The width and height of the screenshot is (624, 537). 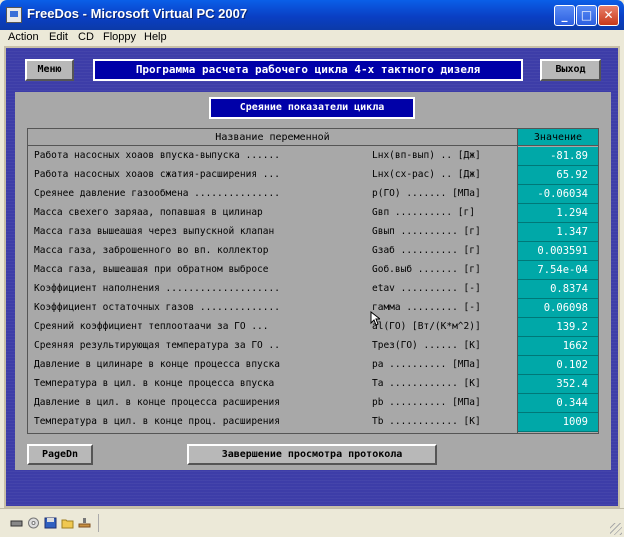 What do you see at coordinates (23, 37) in the screenshot?
I see `menu-action: Action` at bounding box center [23, 37].